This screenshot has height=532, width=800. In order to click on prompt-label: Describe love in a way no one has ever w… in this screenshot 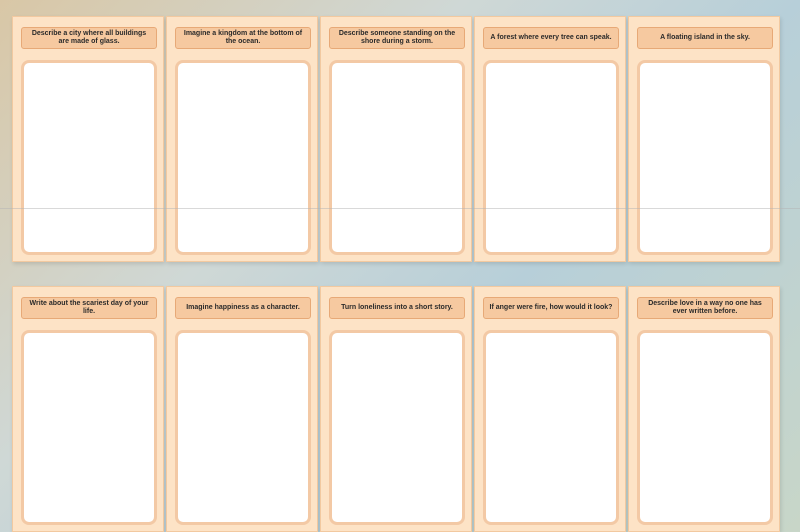, I will do `click(705, 308)`.